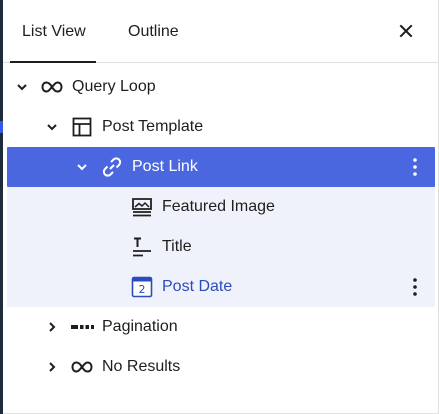  I want to click on title-icon, so click(142, 247).